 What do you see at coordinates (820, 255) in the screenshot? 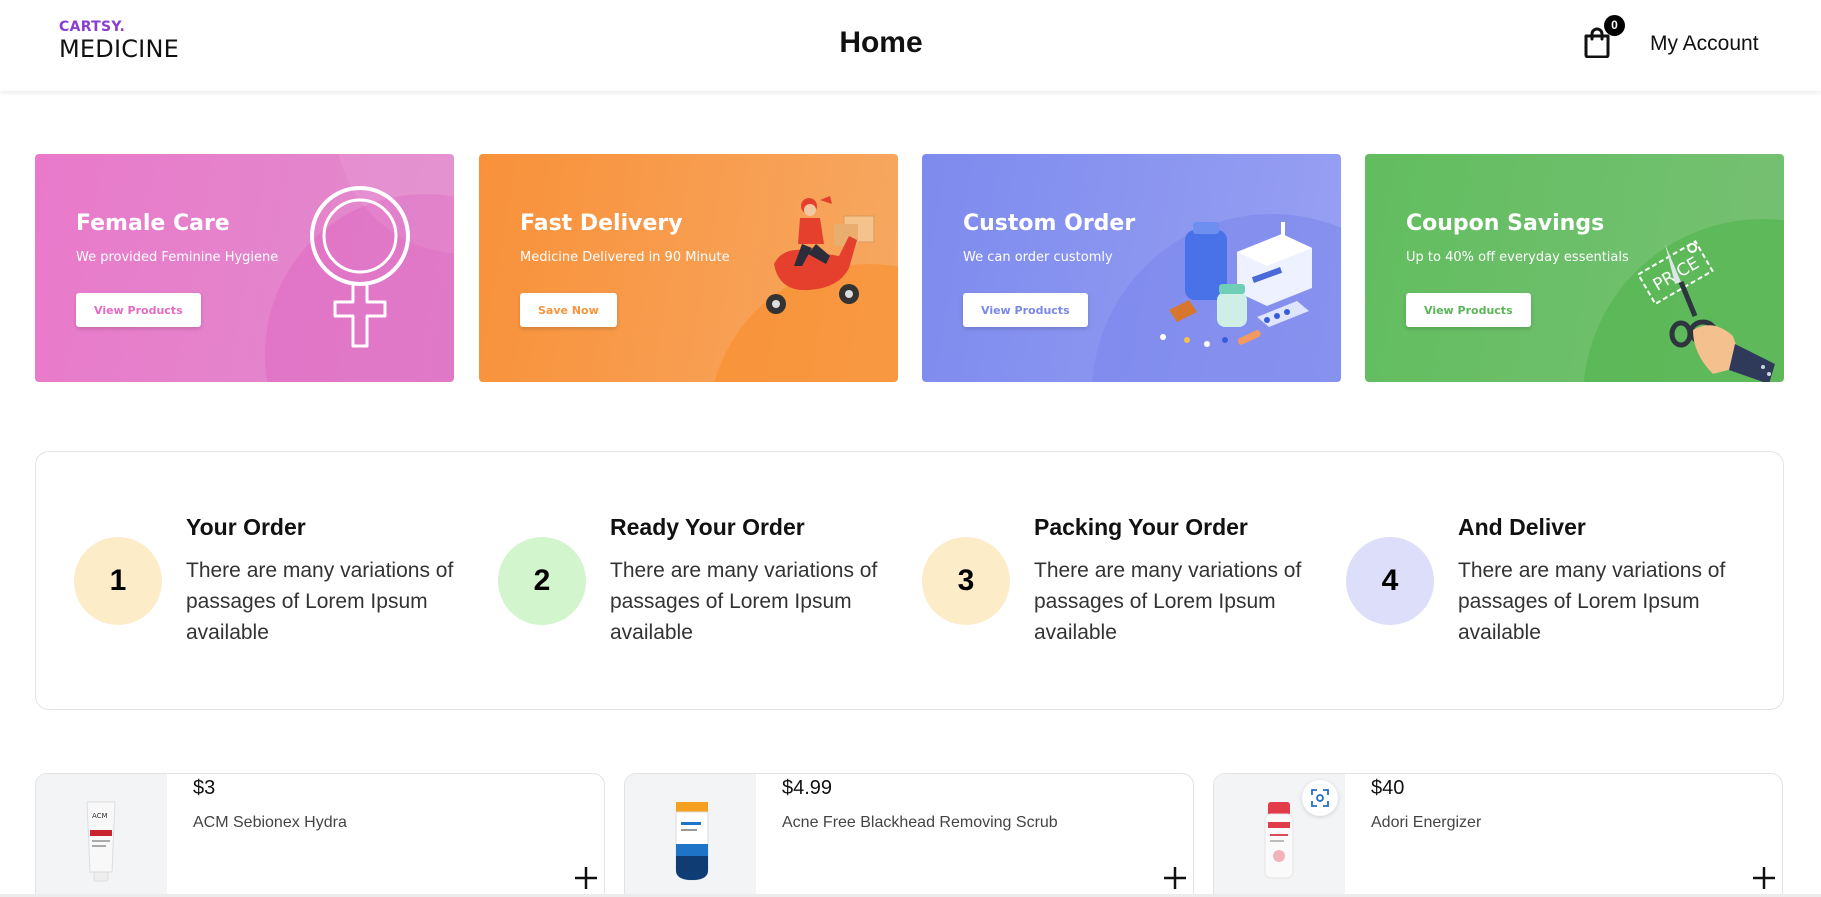
I see `delivery-scooter-icon` at bounding box center [820, 255].